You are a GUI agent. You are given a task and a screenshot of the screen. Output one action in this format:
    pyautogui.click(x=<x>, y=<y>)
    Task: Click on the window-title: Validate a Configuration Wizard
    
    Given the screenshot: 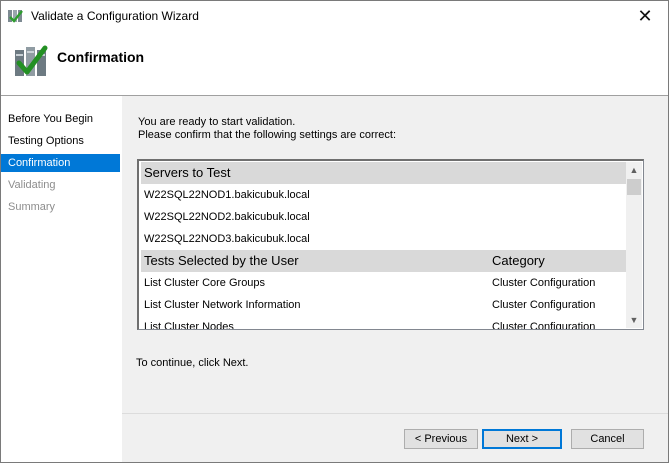 What is the action you would take?
    pyautogui.click(x=115, y=16)
    